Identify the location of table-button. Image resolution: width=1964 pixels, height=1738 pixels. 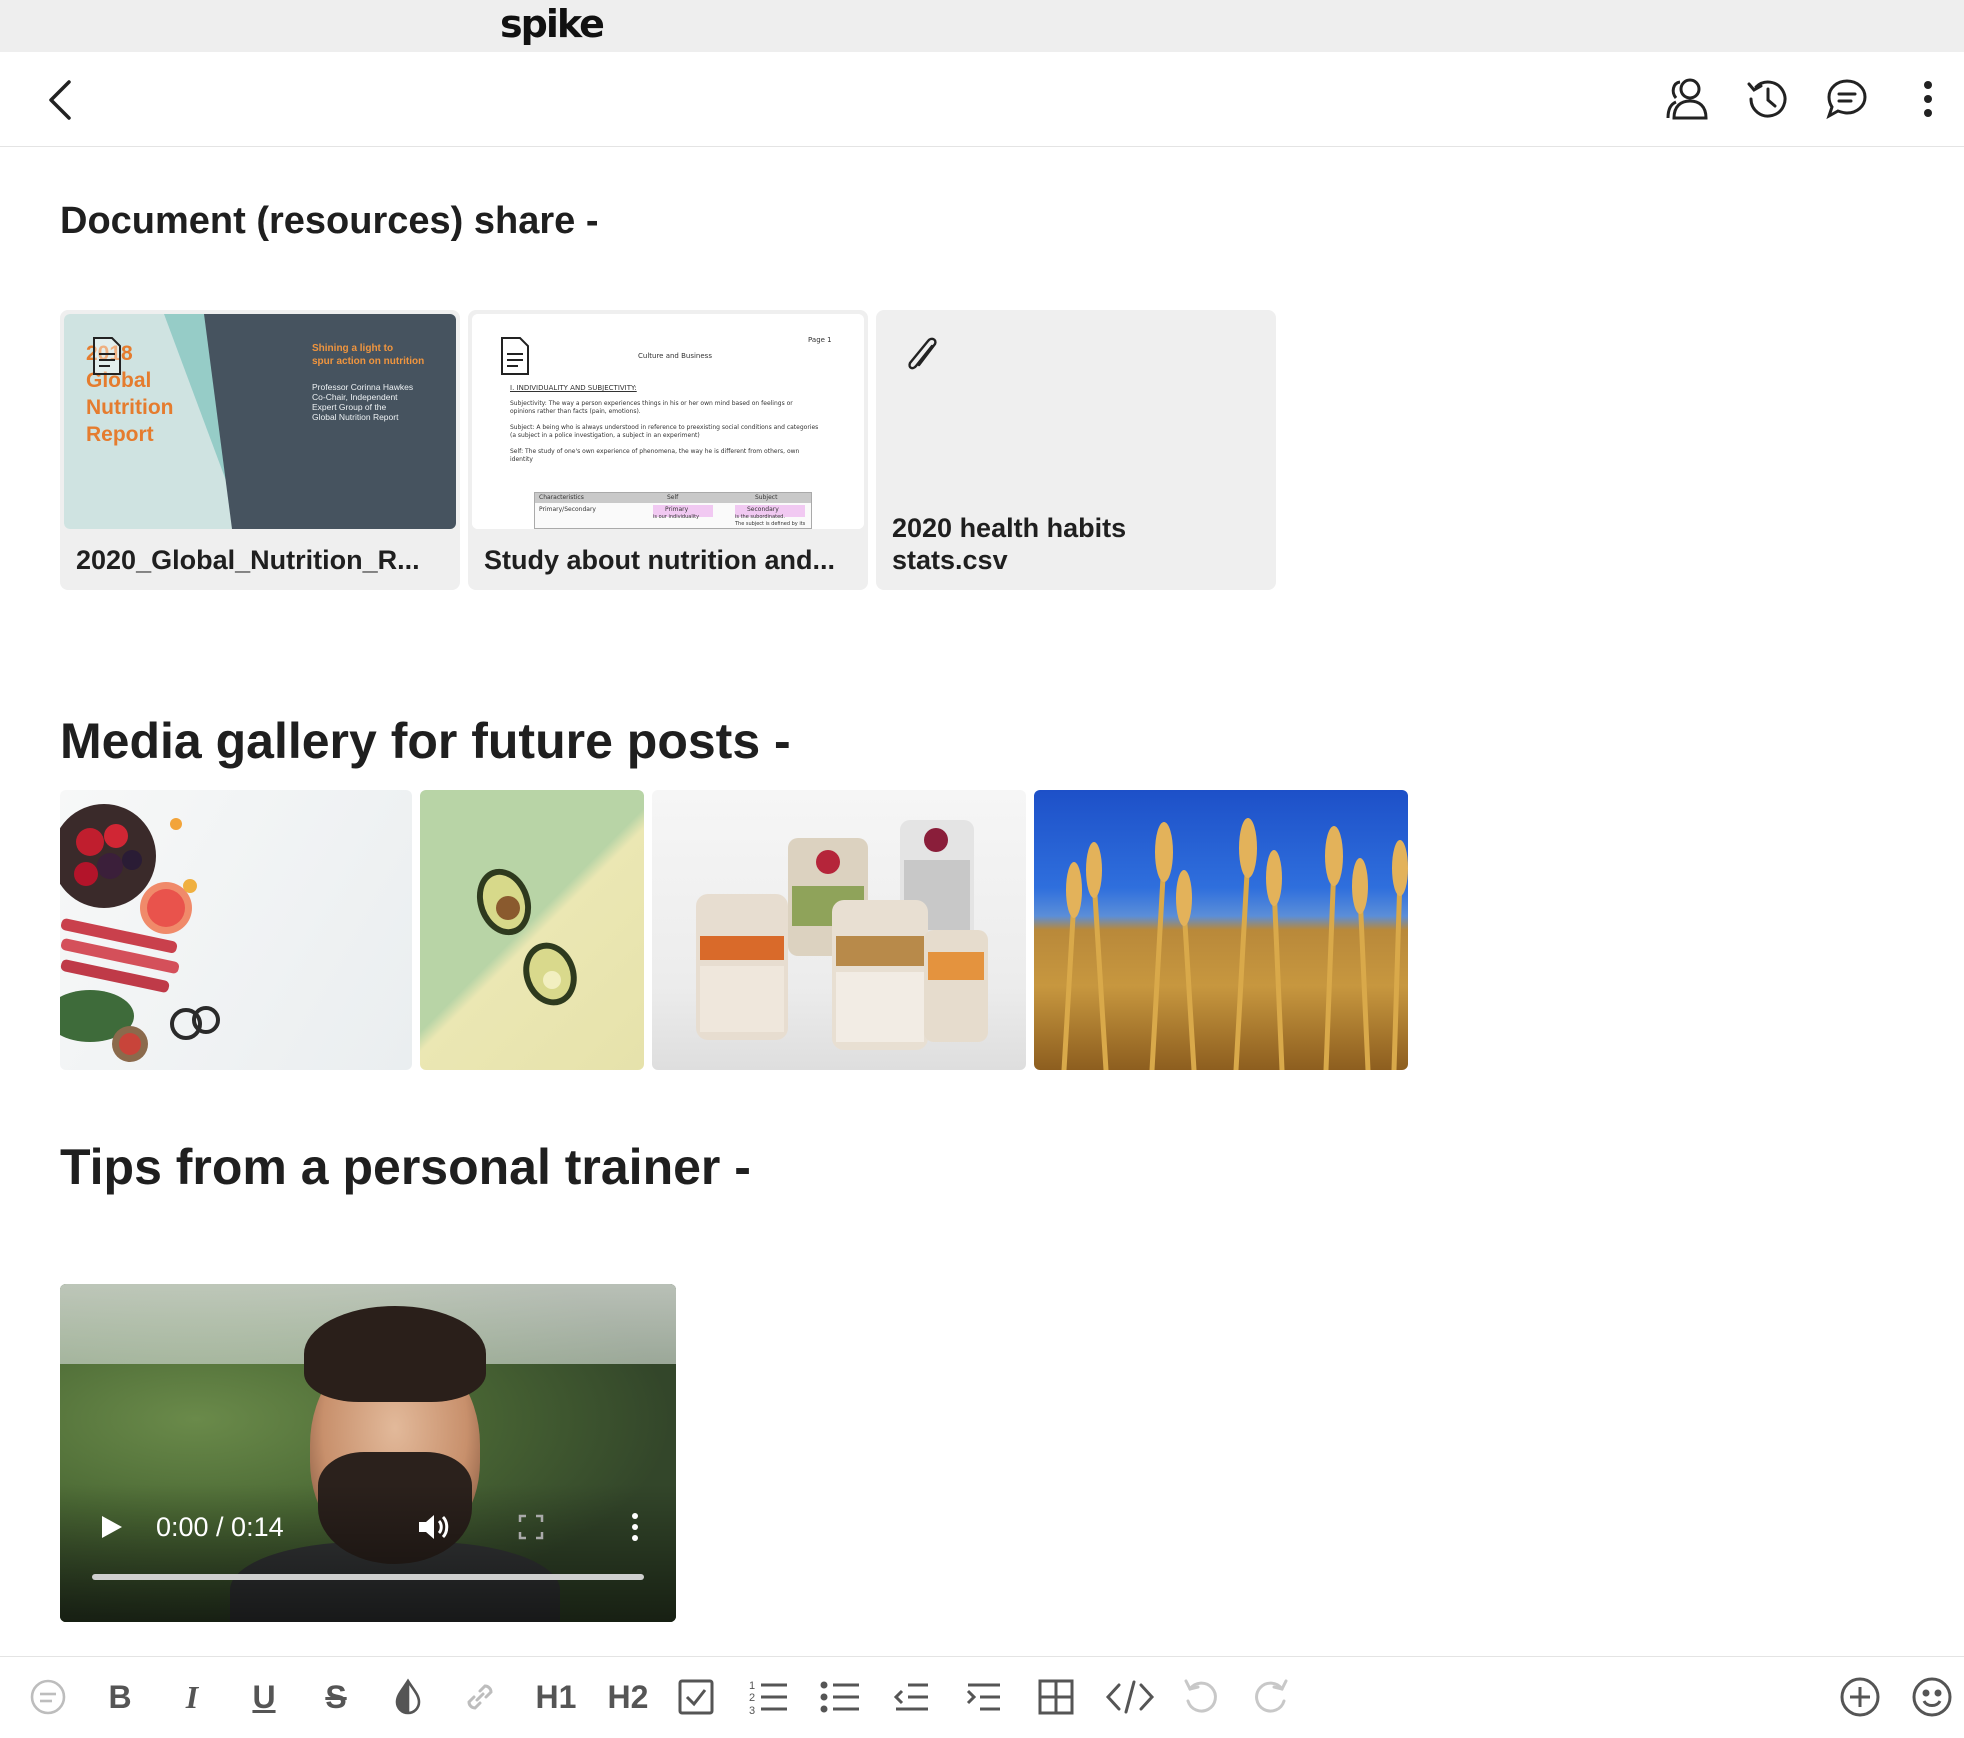
(1056, 1697).